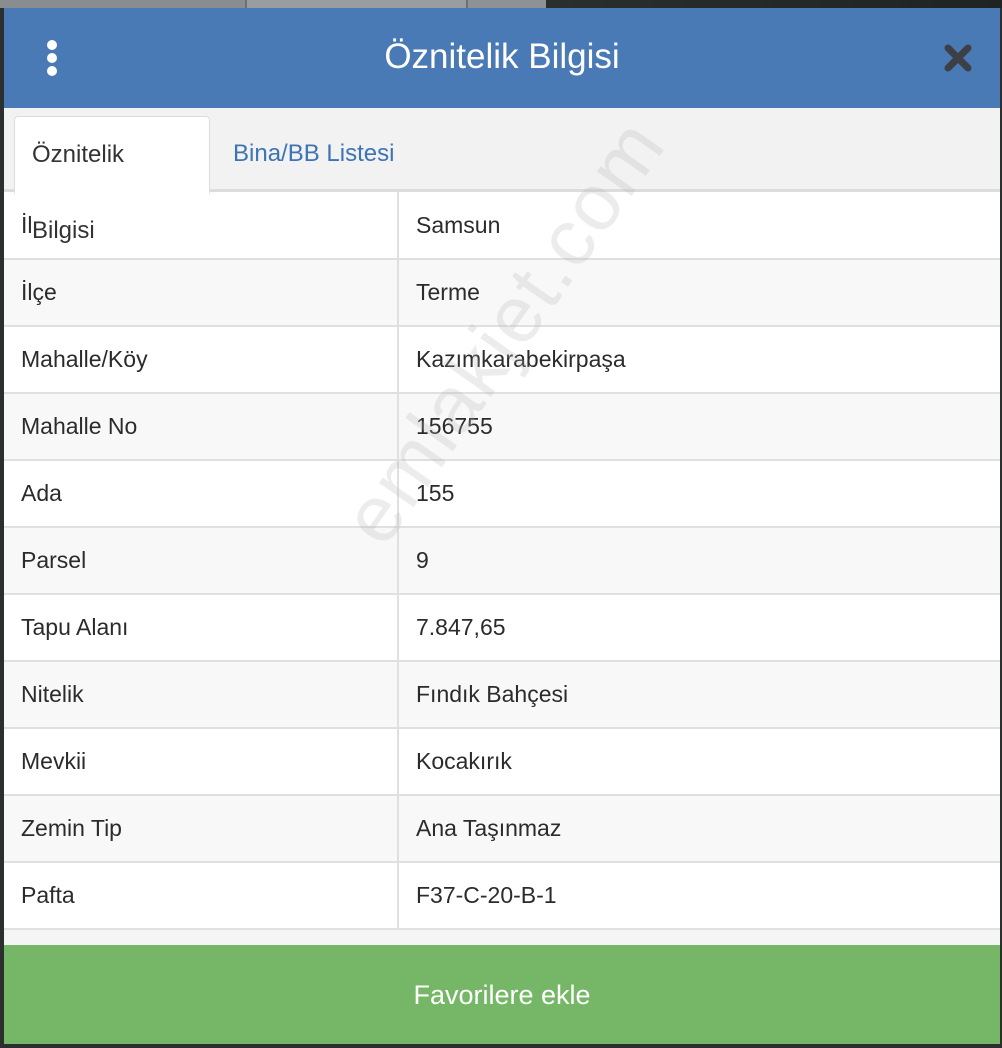 This screenshot has height=1048, width=1002. I want to click on attribute-value: Kocakırık, so click(699, 762).